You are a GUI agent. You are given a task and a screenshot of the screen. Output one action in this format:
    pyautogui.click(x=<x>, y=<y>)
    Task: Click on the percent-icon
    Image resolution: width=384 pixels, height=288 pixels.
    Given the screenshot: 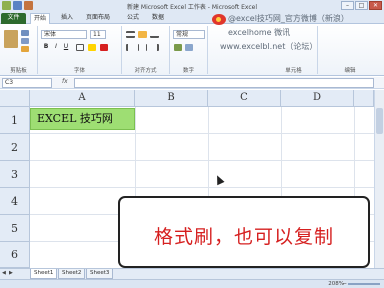 What is the action you would take?
    pyautogui.click(x=189, y=47)
    